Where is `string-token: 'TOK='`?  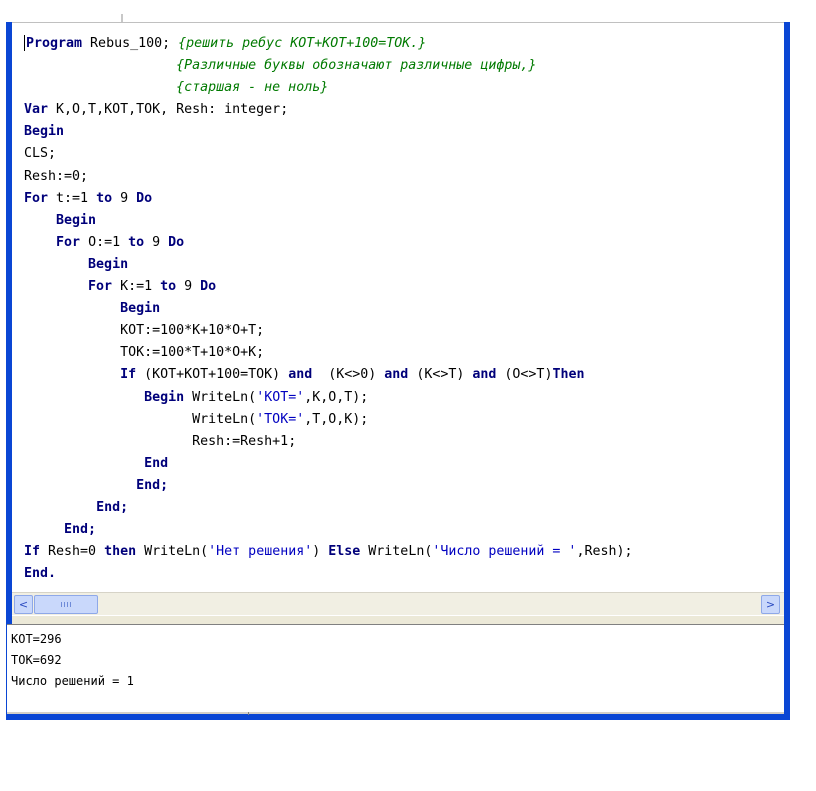 string-token: 'TOK=' is located at coordinates (280, 419).